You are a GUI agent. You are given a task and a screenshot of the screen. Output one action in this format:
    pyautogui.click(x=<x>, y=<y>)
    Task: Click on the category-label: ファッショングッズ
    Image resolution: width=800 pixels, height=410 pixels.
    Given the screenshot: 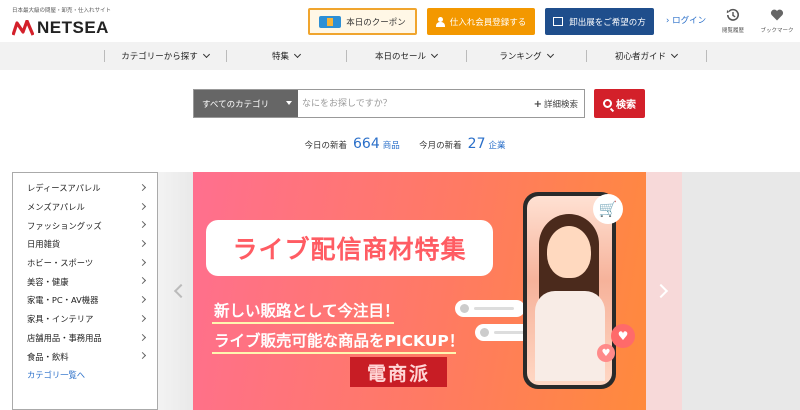 What is the action you would take?
    pyautogui.click(x=64, y=225)
    